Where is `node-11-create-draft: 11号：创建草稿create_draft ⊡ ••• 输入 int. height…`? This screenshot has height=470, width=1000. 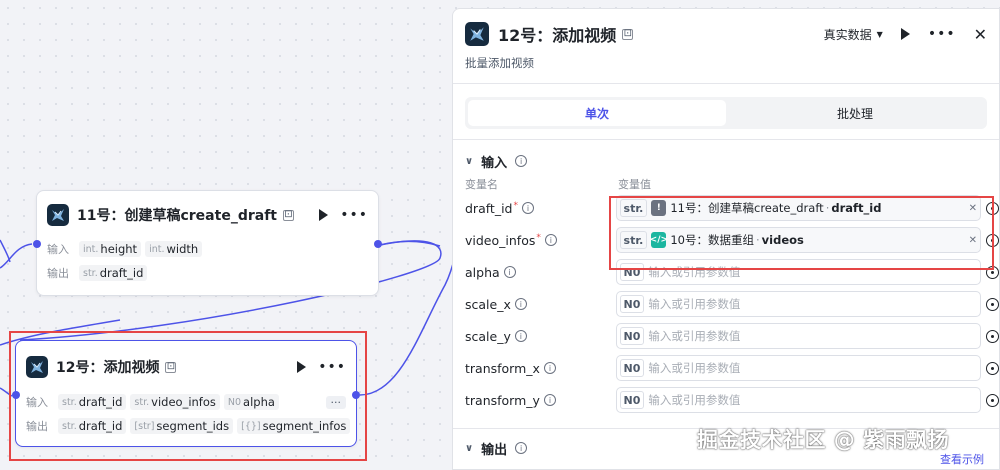 node-11-create-draft: 11号：创建草稿create_draft ⊡ ••• 输入 int. height… is located at coordinates (207, 243).